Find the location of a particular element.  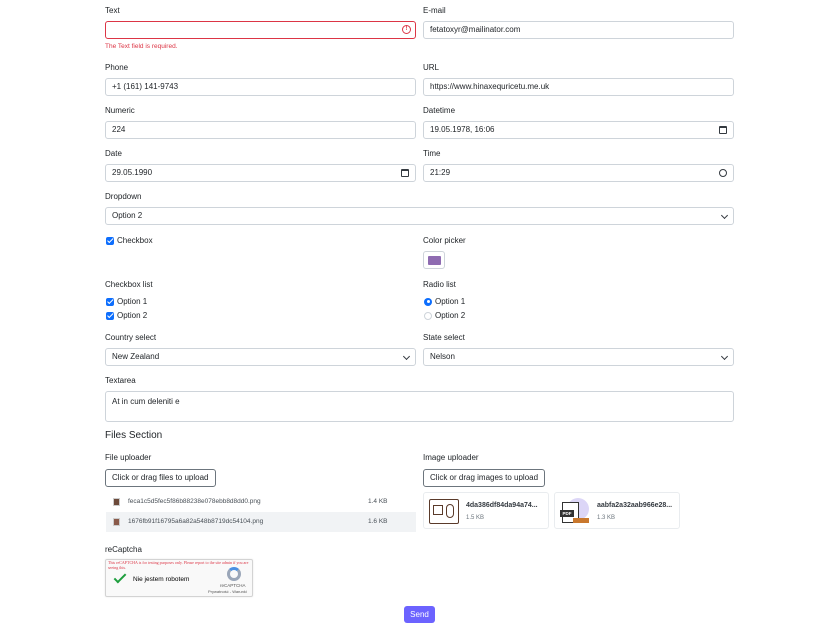

country-value: New Zealand is located at coordinates (136, 356).